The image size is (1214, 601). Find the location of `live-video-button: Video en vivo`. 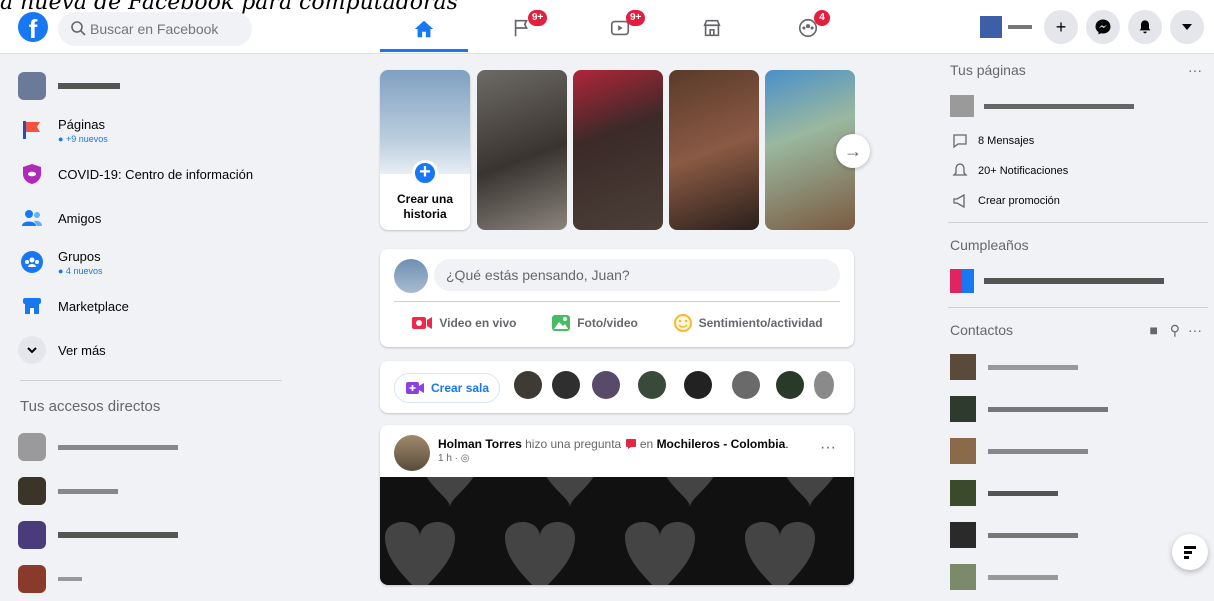

live-video-button: Video en vivo is located at coordinates (464, 323).